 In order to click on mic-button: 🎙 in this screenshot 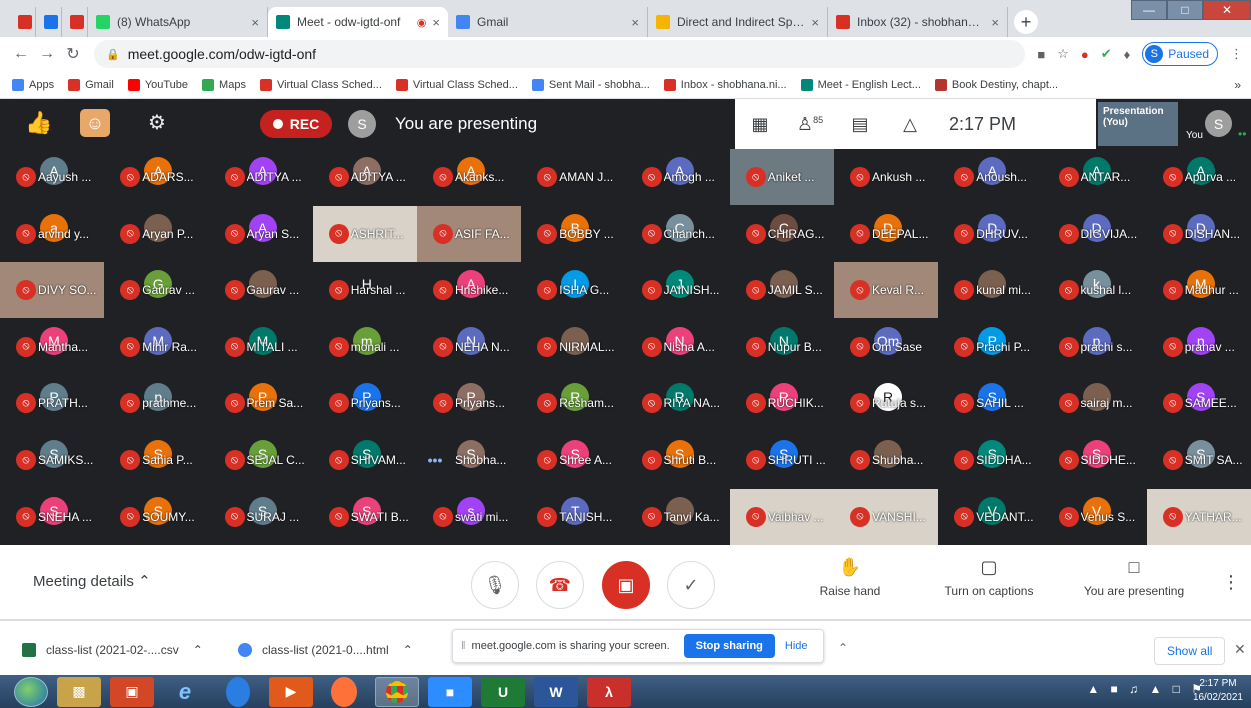, I will do `click(495, 585)`.